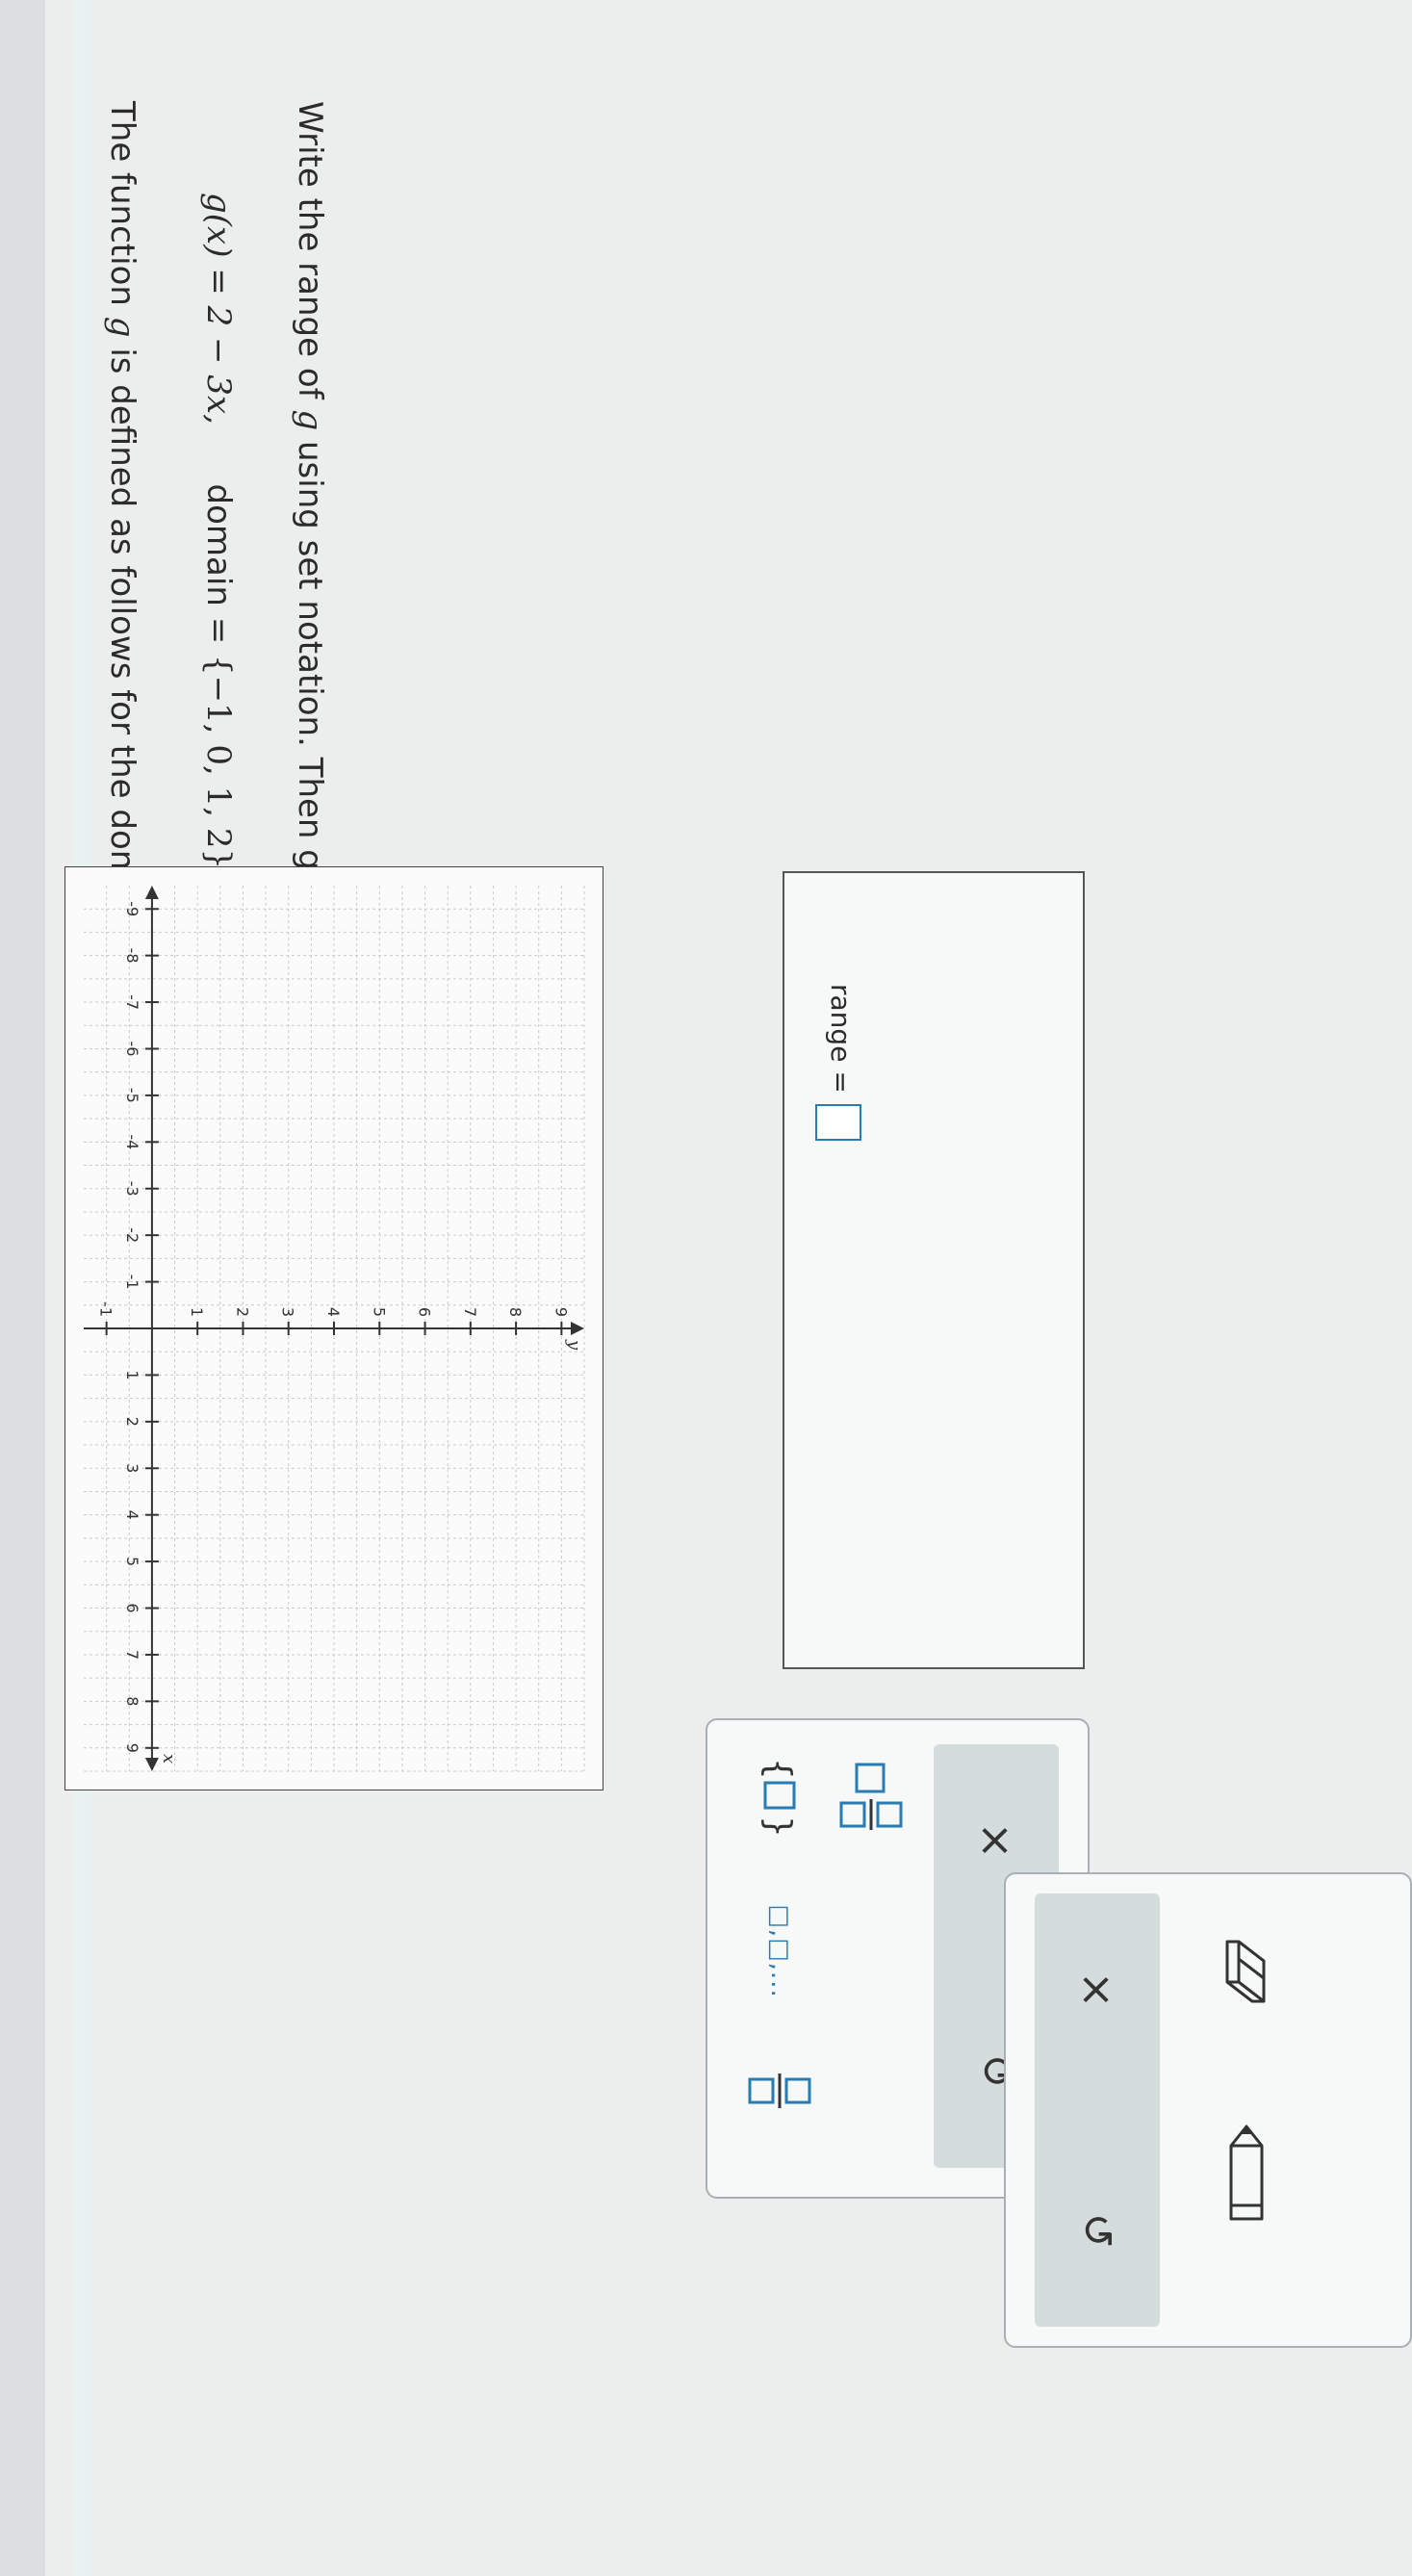  What do you see at coordinates (197, 1312) in the screenshot?
I see `y-tick-label: 1` at bounding box center [197, 1312].